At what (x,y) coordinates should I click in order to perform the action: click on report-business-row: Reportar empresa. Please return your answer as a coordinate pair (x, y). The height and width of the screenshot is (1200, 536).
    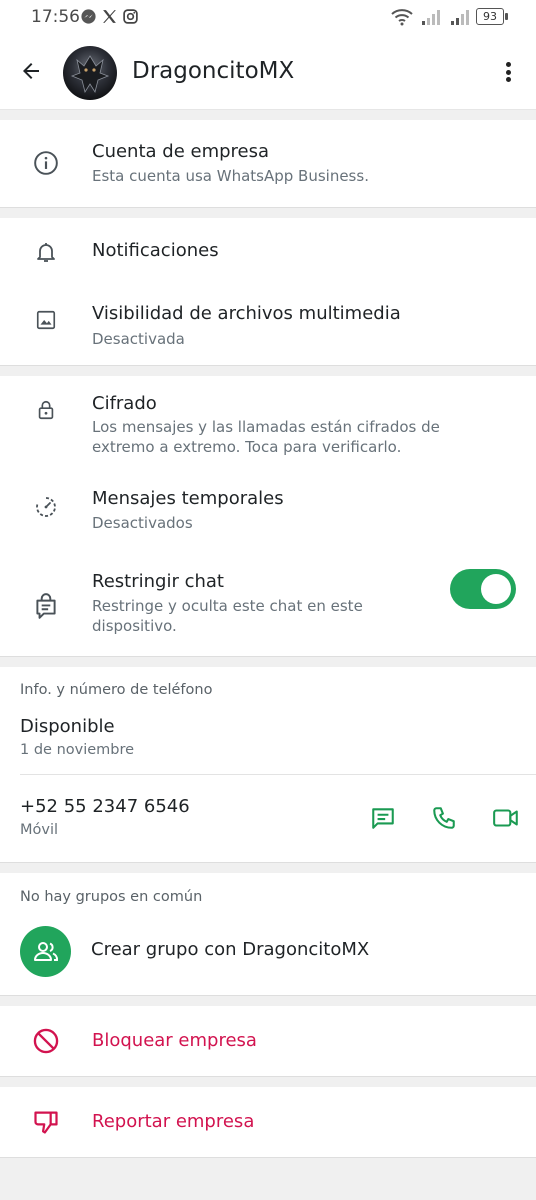
    Looking at the image, I should click on (268, 1122).